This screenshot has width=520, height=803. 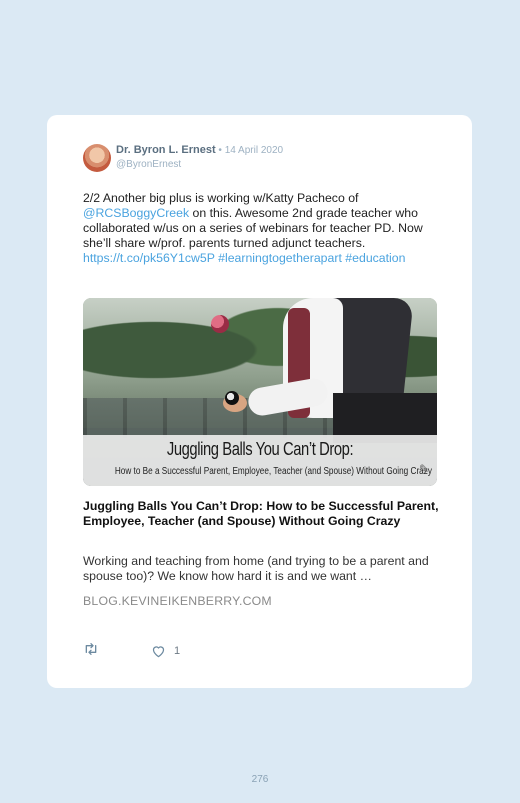 I want to click on author-handle: @ByronErnest, so click(x=148, y=164).